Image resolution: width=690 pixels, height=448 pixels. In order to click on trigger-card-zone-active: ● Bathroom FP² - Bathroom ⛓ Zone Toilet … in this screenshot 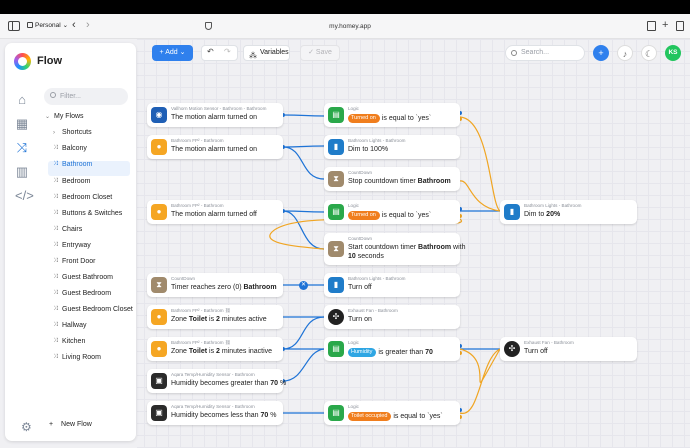, I will do `click(215, 317)`.